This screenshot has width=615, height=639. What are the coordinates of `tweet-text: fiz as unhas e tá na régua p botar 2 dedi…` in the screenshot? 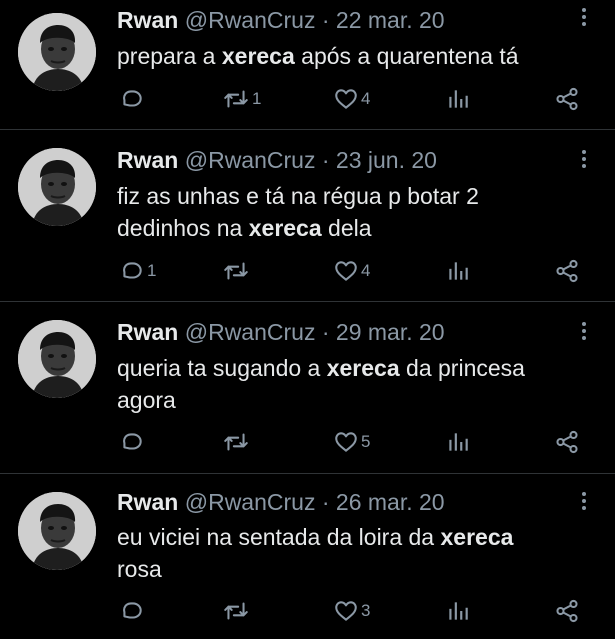 It's located at (357, 212).